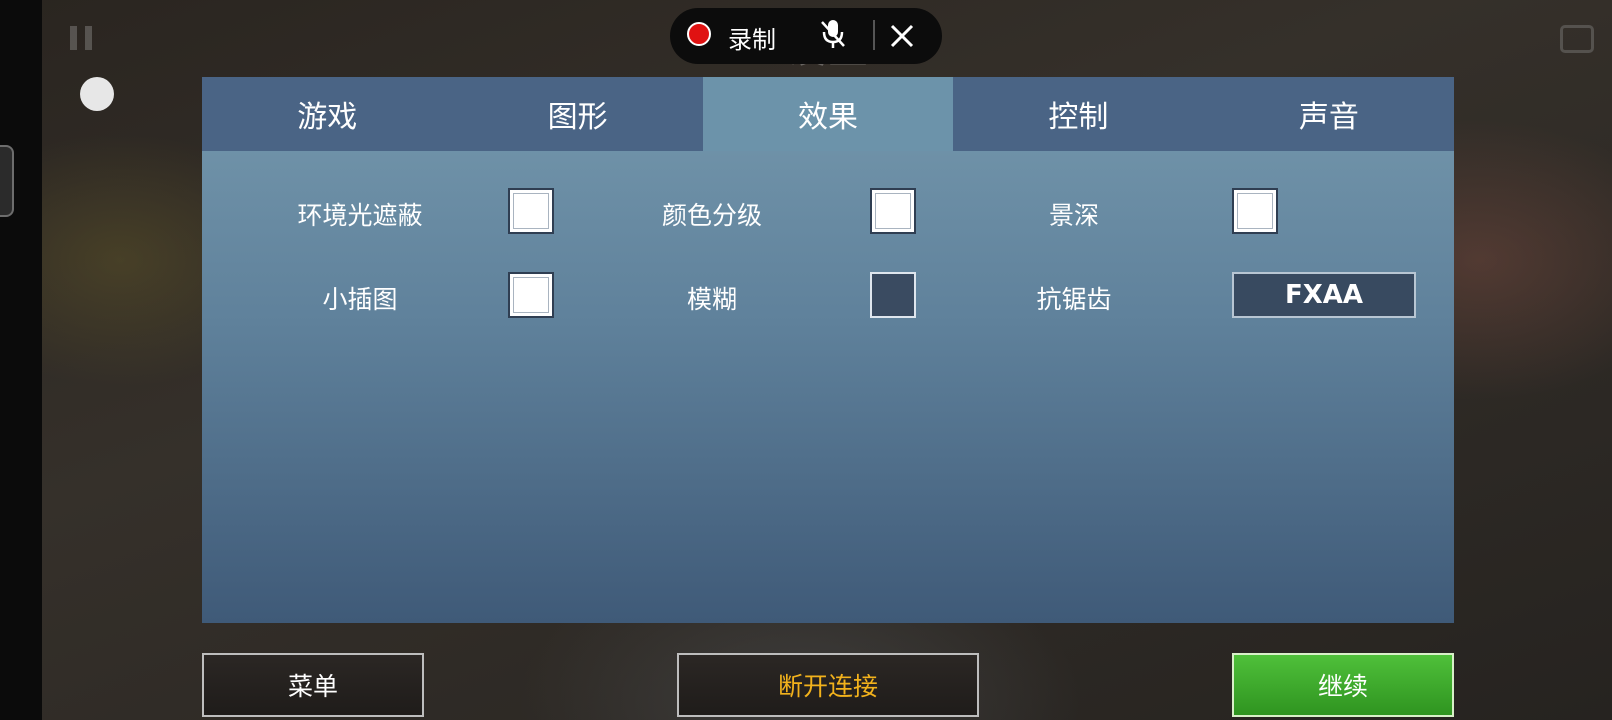  I want to click on anti-aliasing-select: FXAA, so click(1324, 295).